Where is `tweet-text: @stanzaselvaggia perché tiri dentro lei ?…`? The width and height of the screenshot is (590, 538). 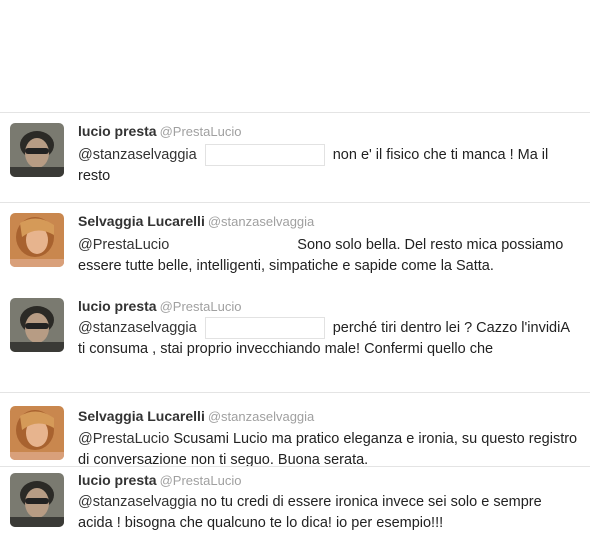 tweet-text: @stanzaselvaggia perché tiri dentro lei ?… is located at coordinates (328, 338).